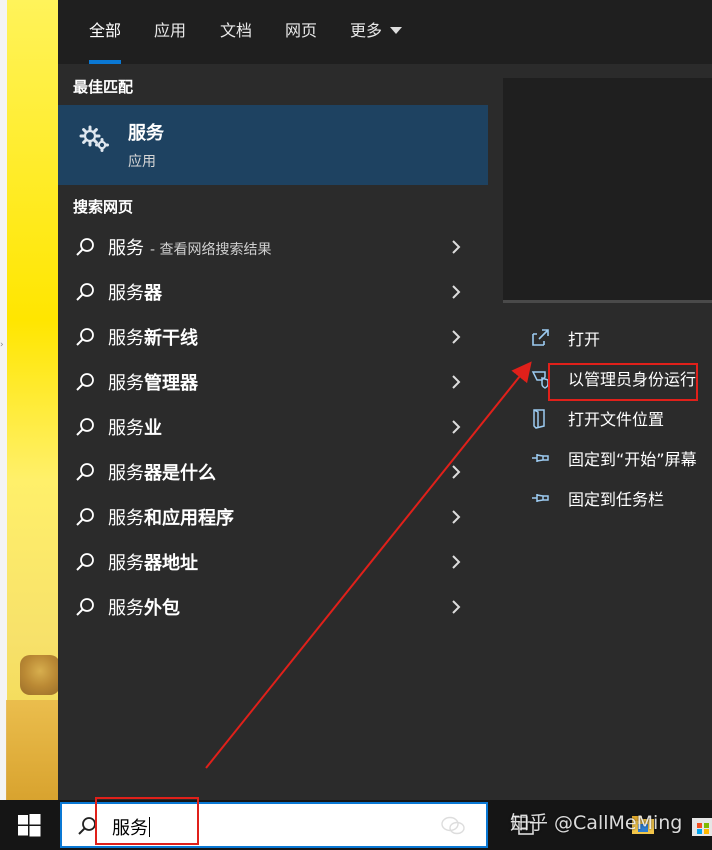  Describe the element at coordinates (596, 823) in the screenshot. I see `watermark-text: 知乎 @CallMeMing` at that location.